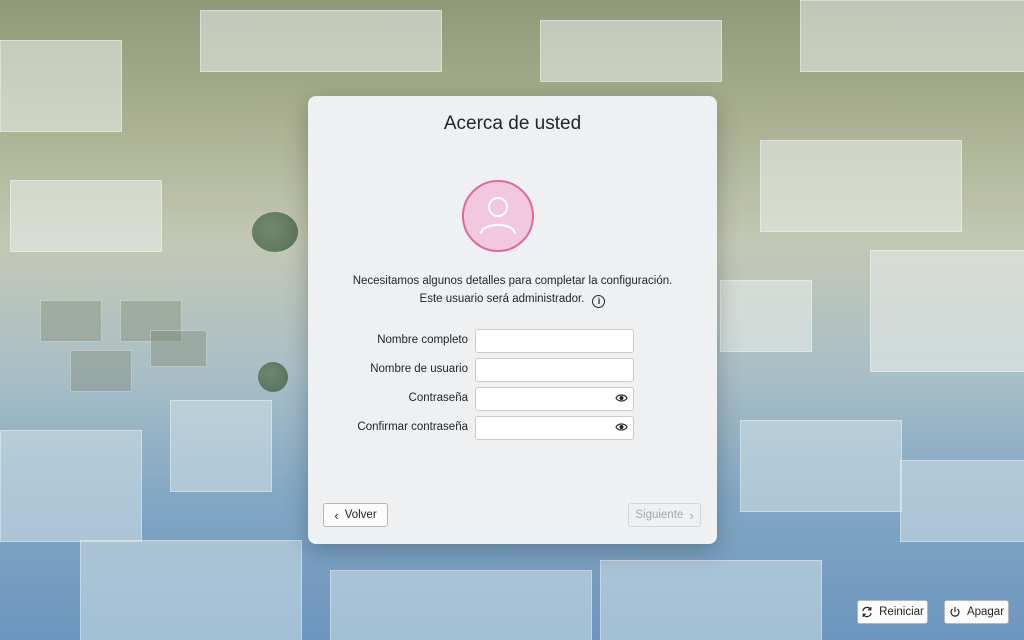 Image resolution: width=1024 pixels, height=640 pixels. What do you see at coordinates (659, 515) in the screenshot?
I see `next-button-label: Siguiente` at bounding box center [659, 515].